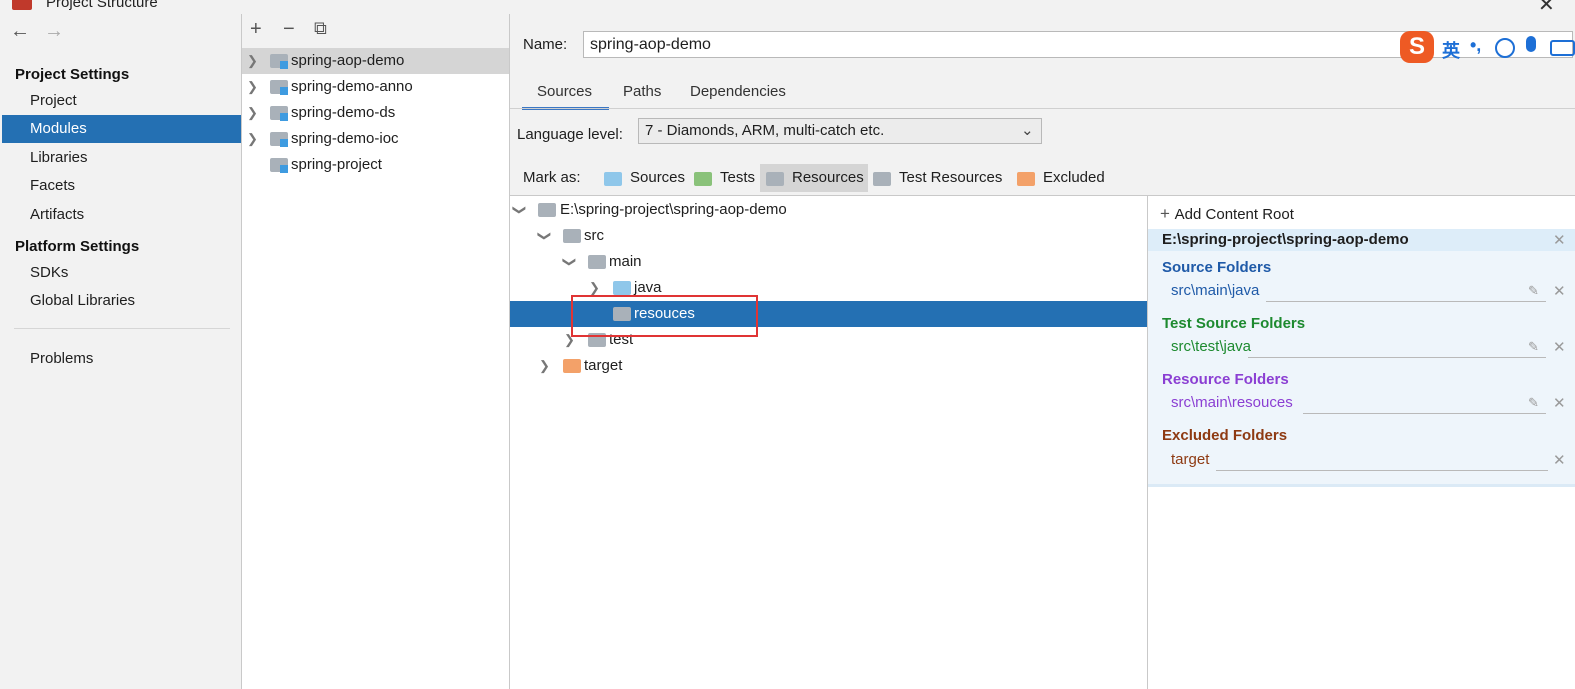 This screenshot has width=1575, height=689. I want to click on module-item: ❯ spring-demo-ds, so click(375, 113).